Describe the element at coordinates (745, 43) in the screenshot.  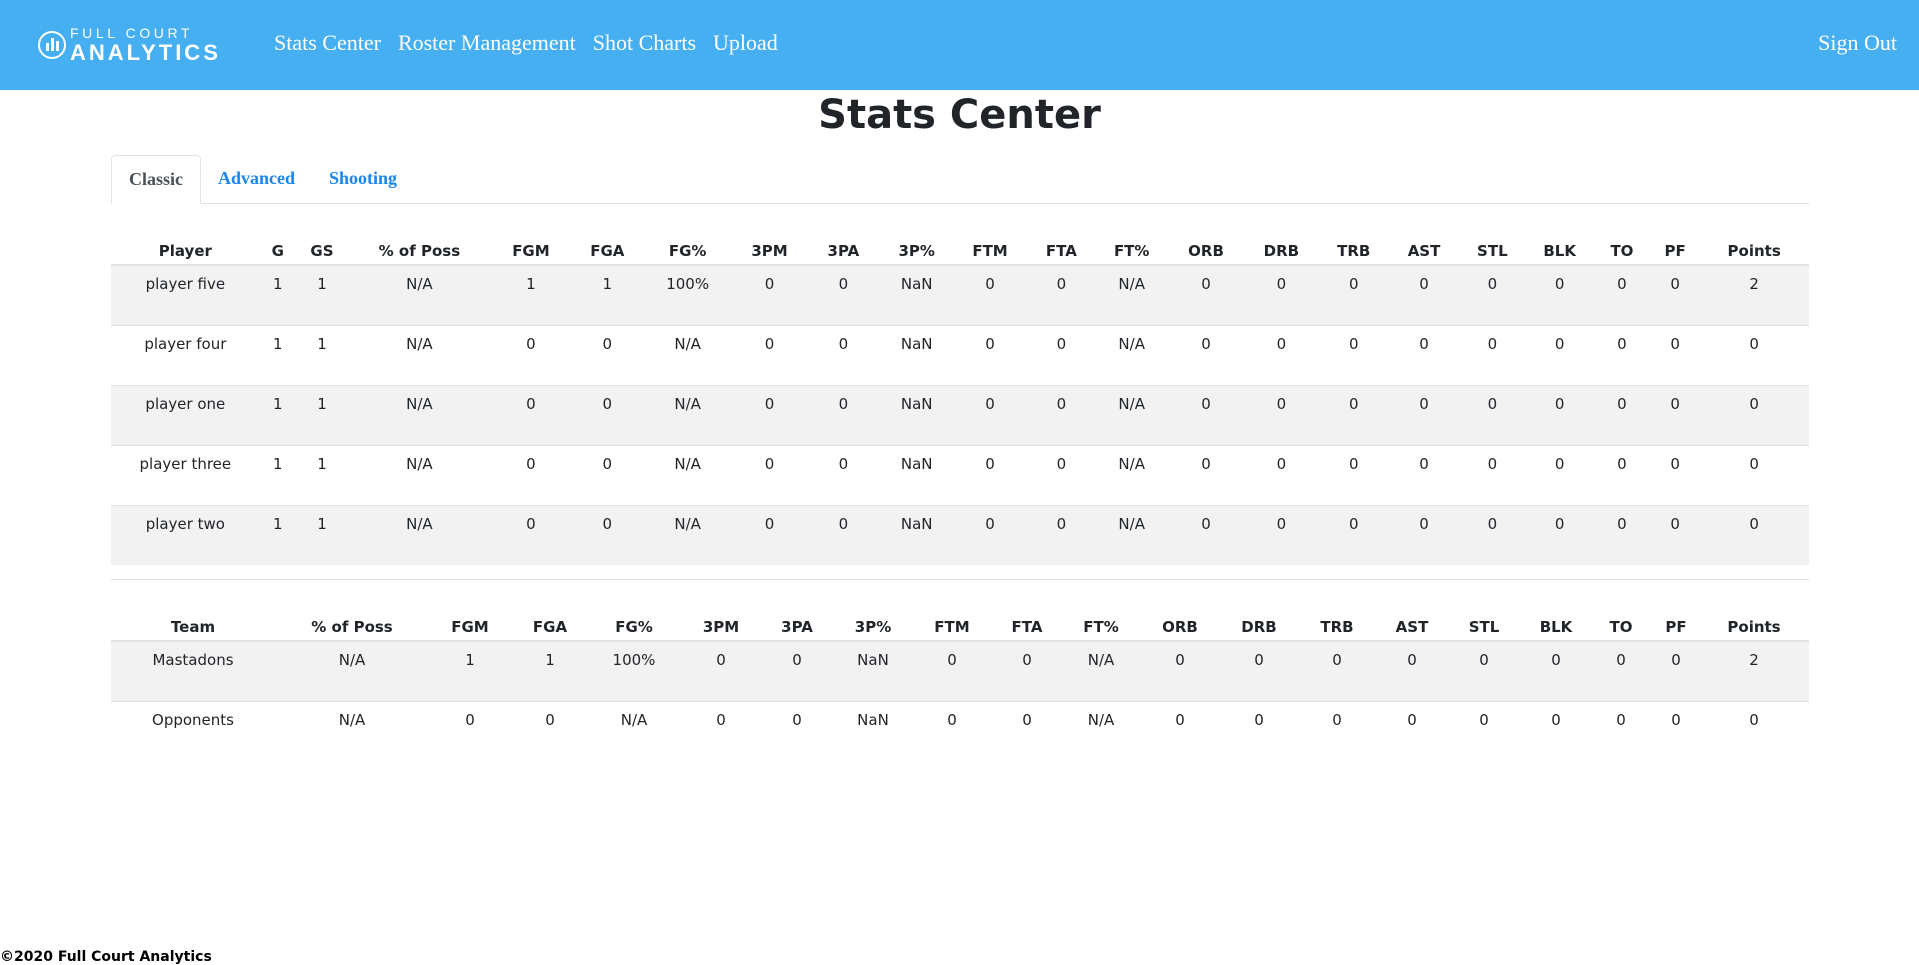
I see `nav-link-upload: Upload` at that location.